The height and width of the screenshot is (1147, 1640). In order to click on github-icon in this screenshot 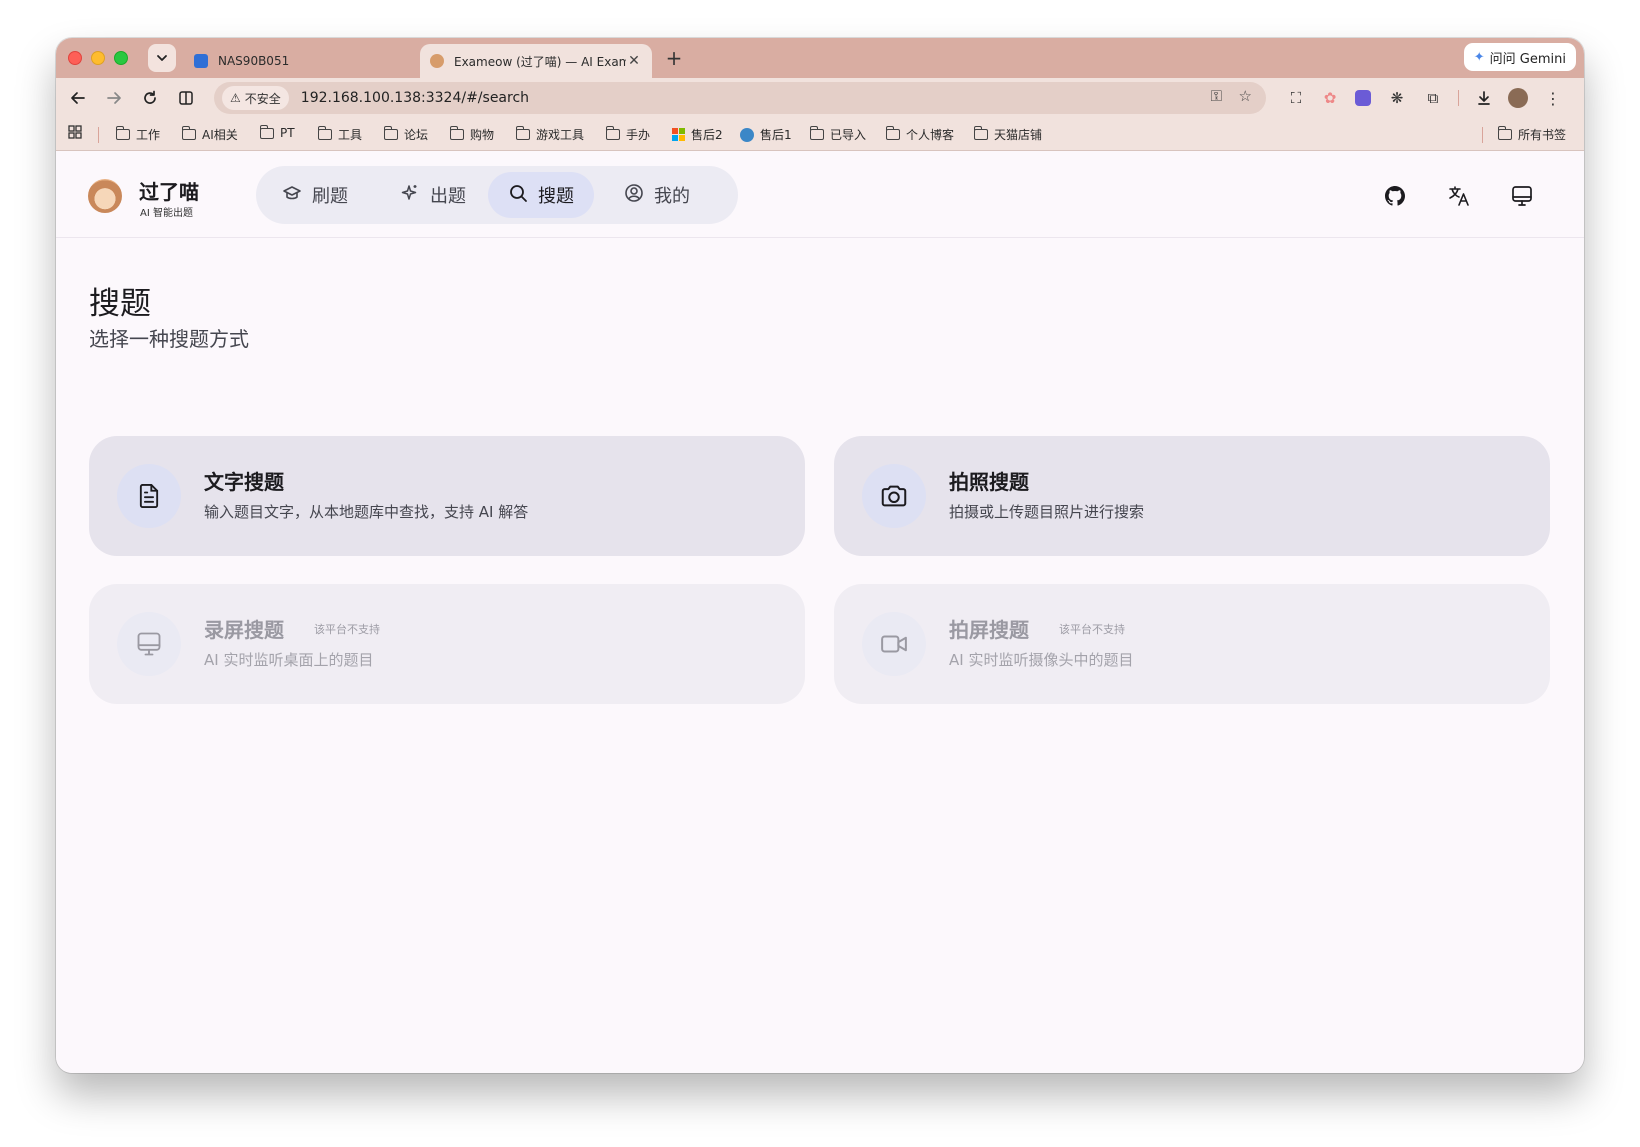, I will do `click(1395, 196)`.